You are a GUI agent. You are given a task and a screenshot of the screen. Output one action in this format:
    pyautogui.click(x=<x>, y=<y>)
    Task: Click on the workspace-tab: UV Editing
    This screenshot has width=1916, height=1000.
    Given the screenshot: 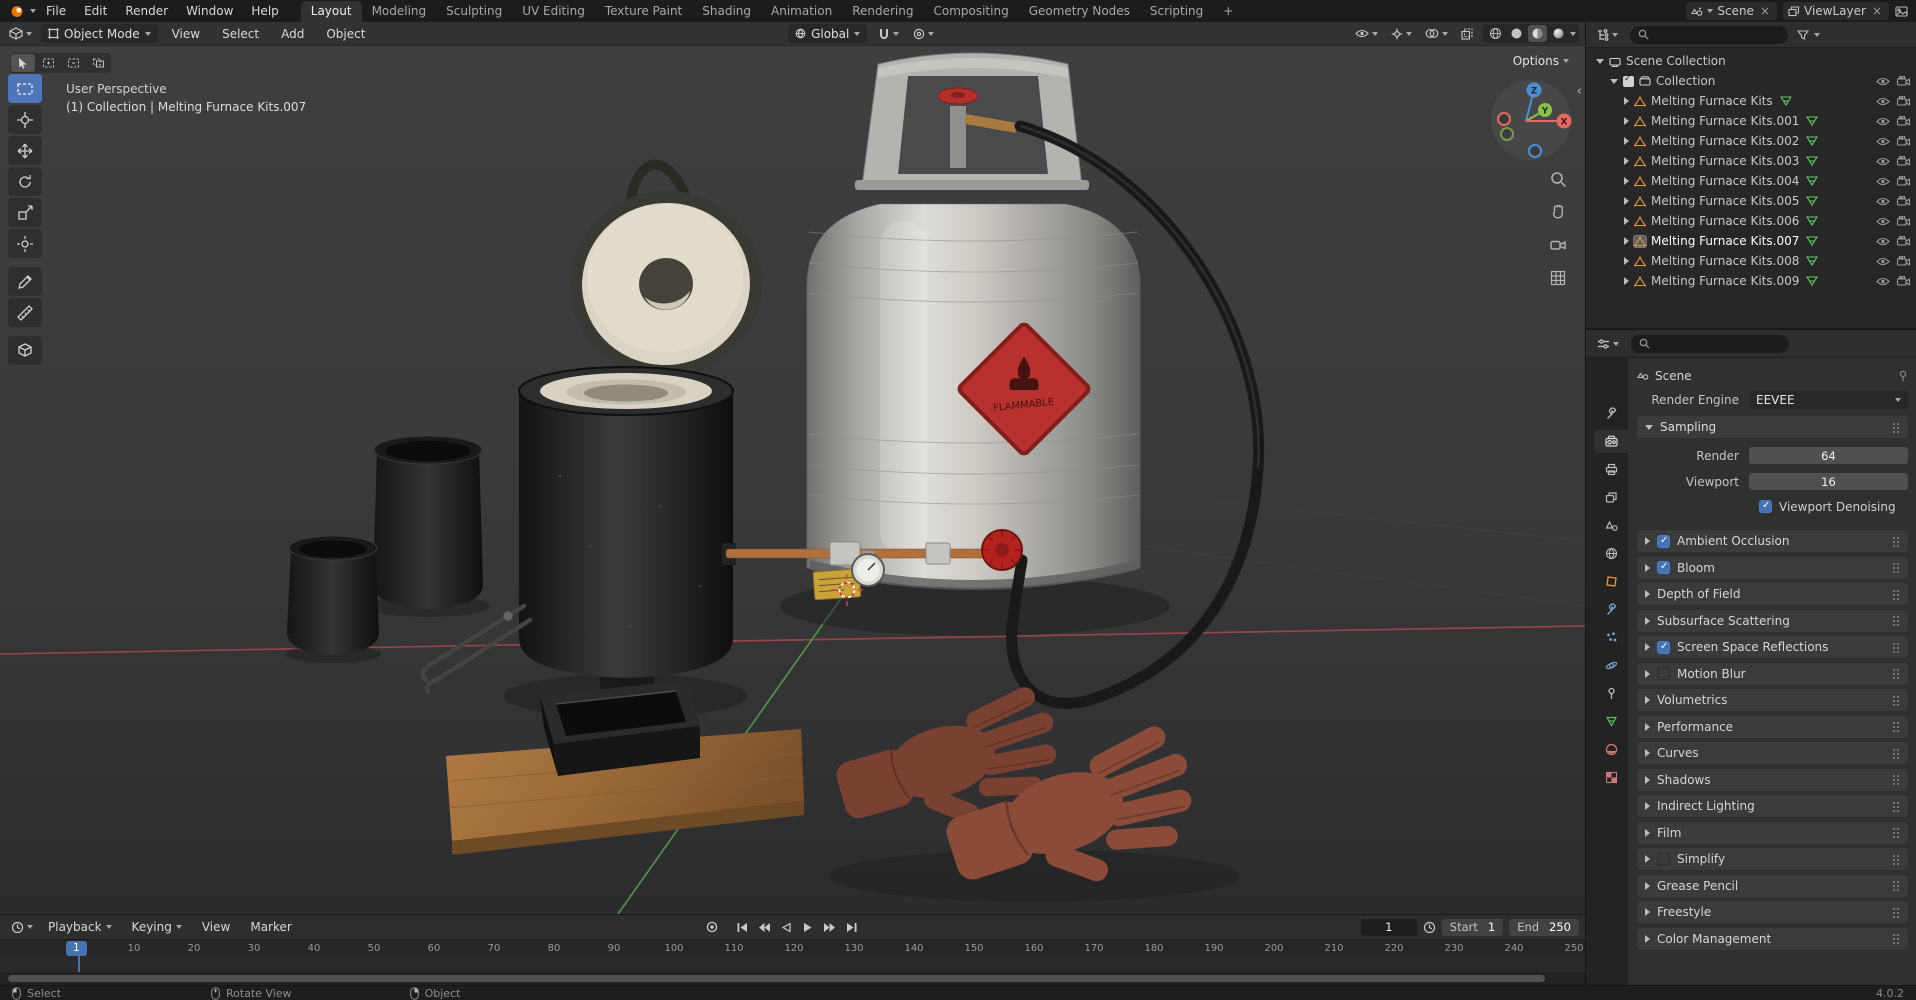 What is the action you would take?
    pyautogui.click(x=553, y=11)
    